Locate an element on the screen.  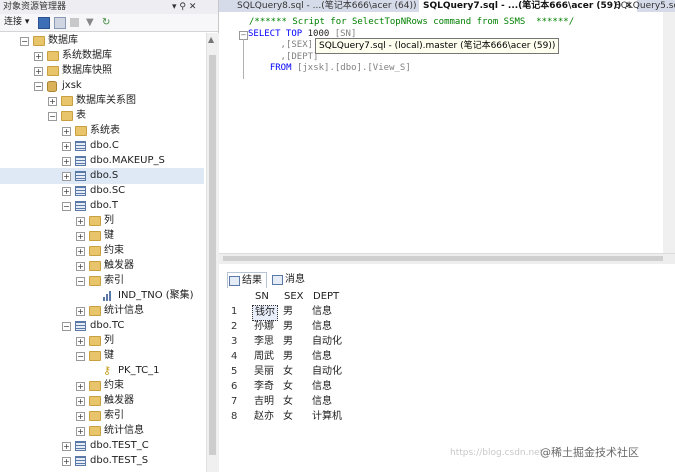
grid-cell: 钱尔 is located at coordinates (265, 313).